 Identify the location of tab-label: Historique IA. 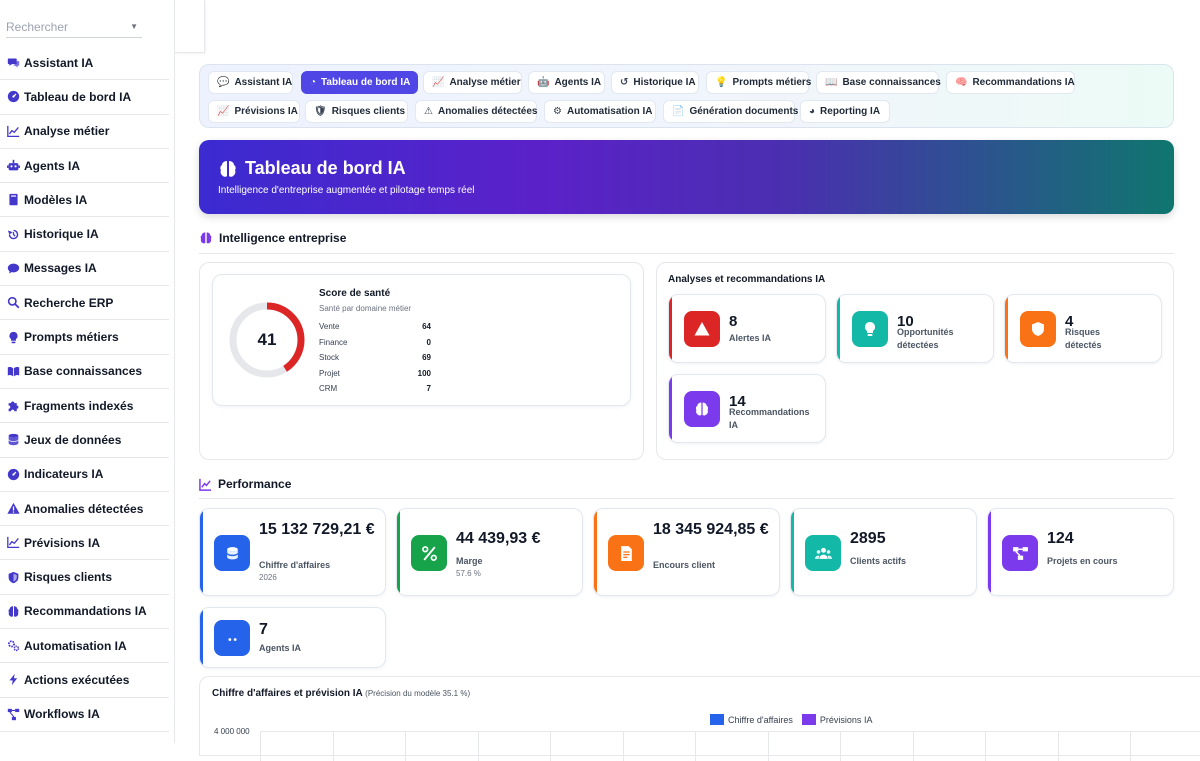
(664, 82).